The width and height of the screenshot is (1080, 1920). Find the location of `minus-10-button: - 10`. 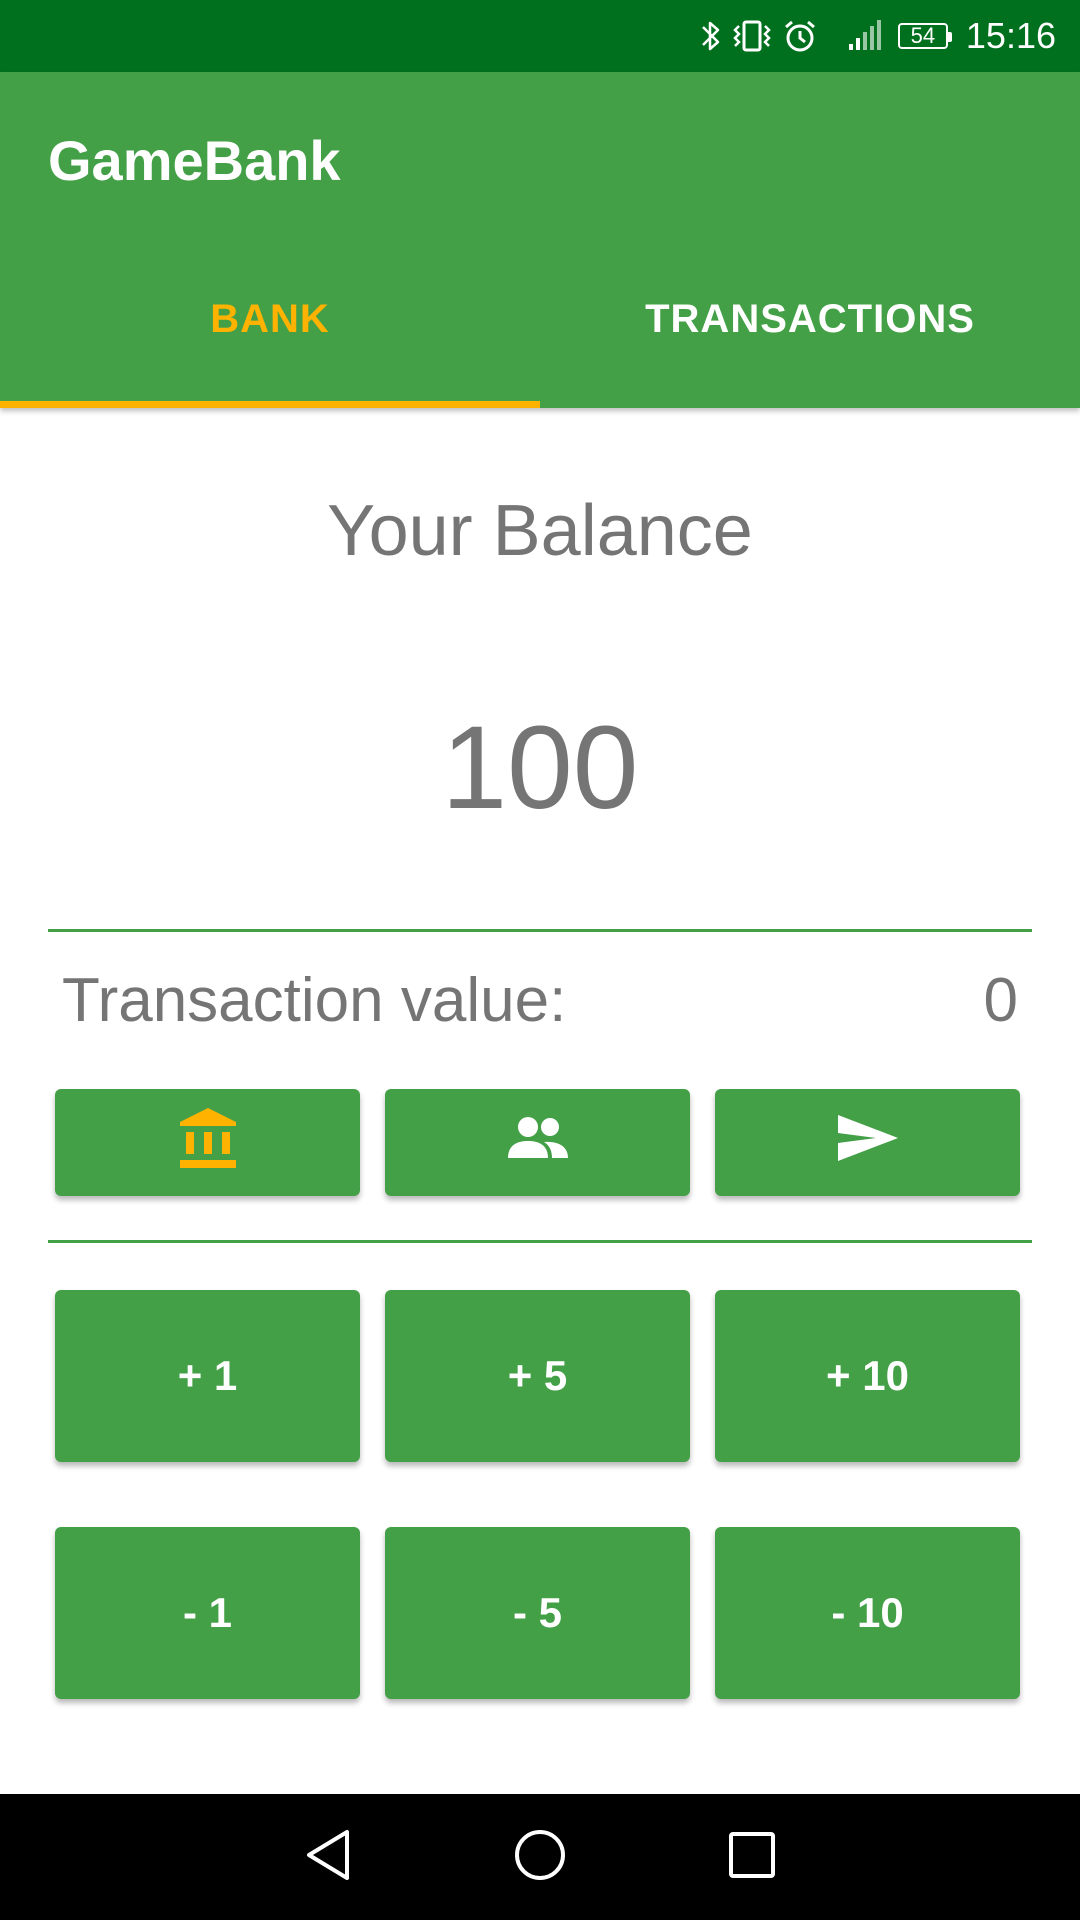

minus-10-button: - 10 is located at coordinates (867, 1613).